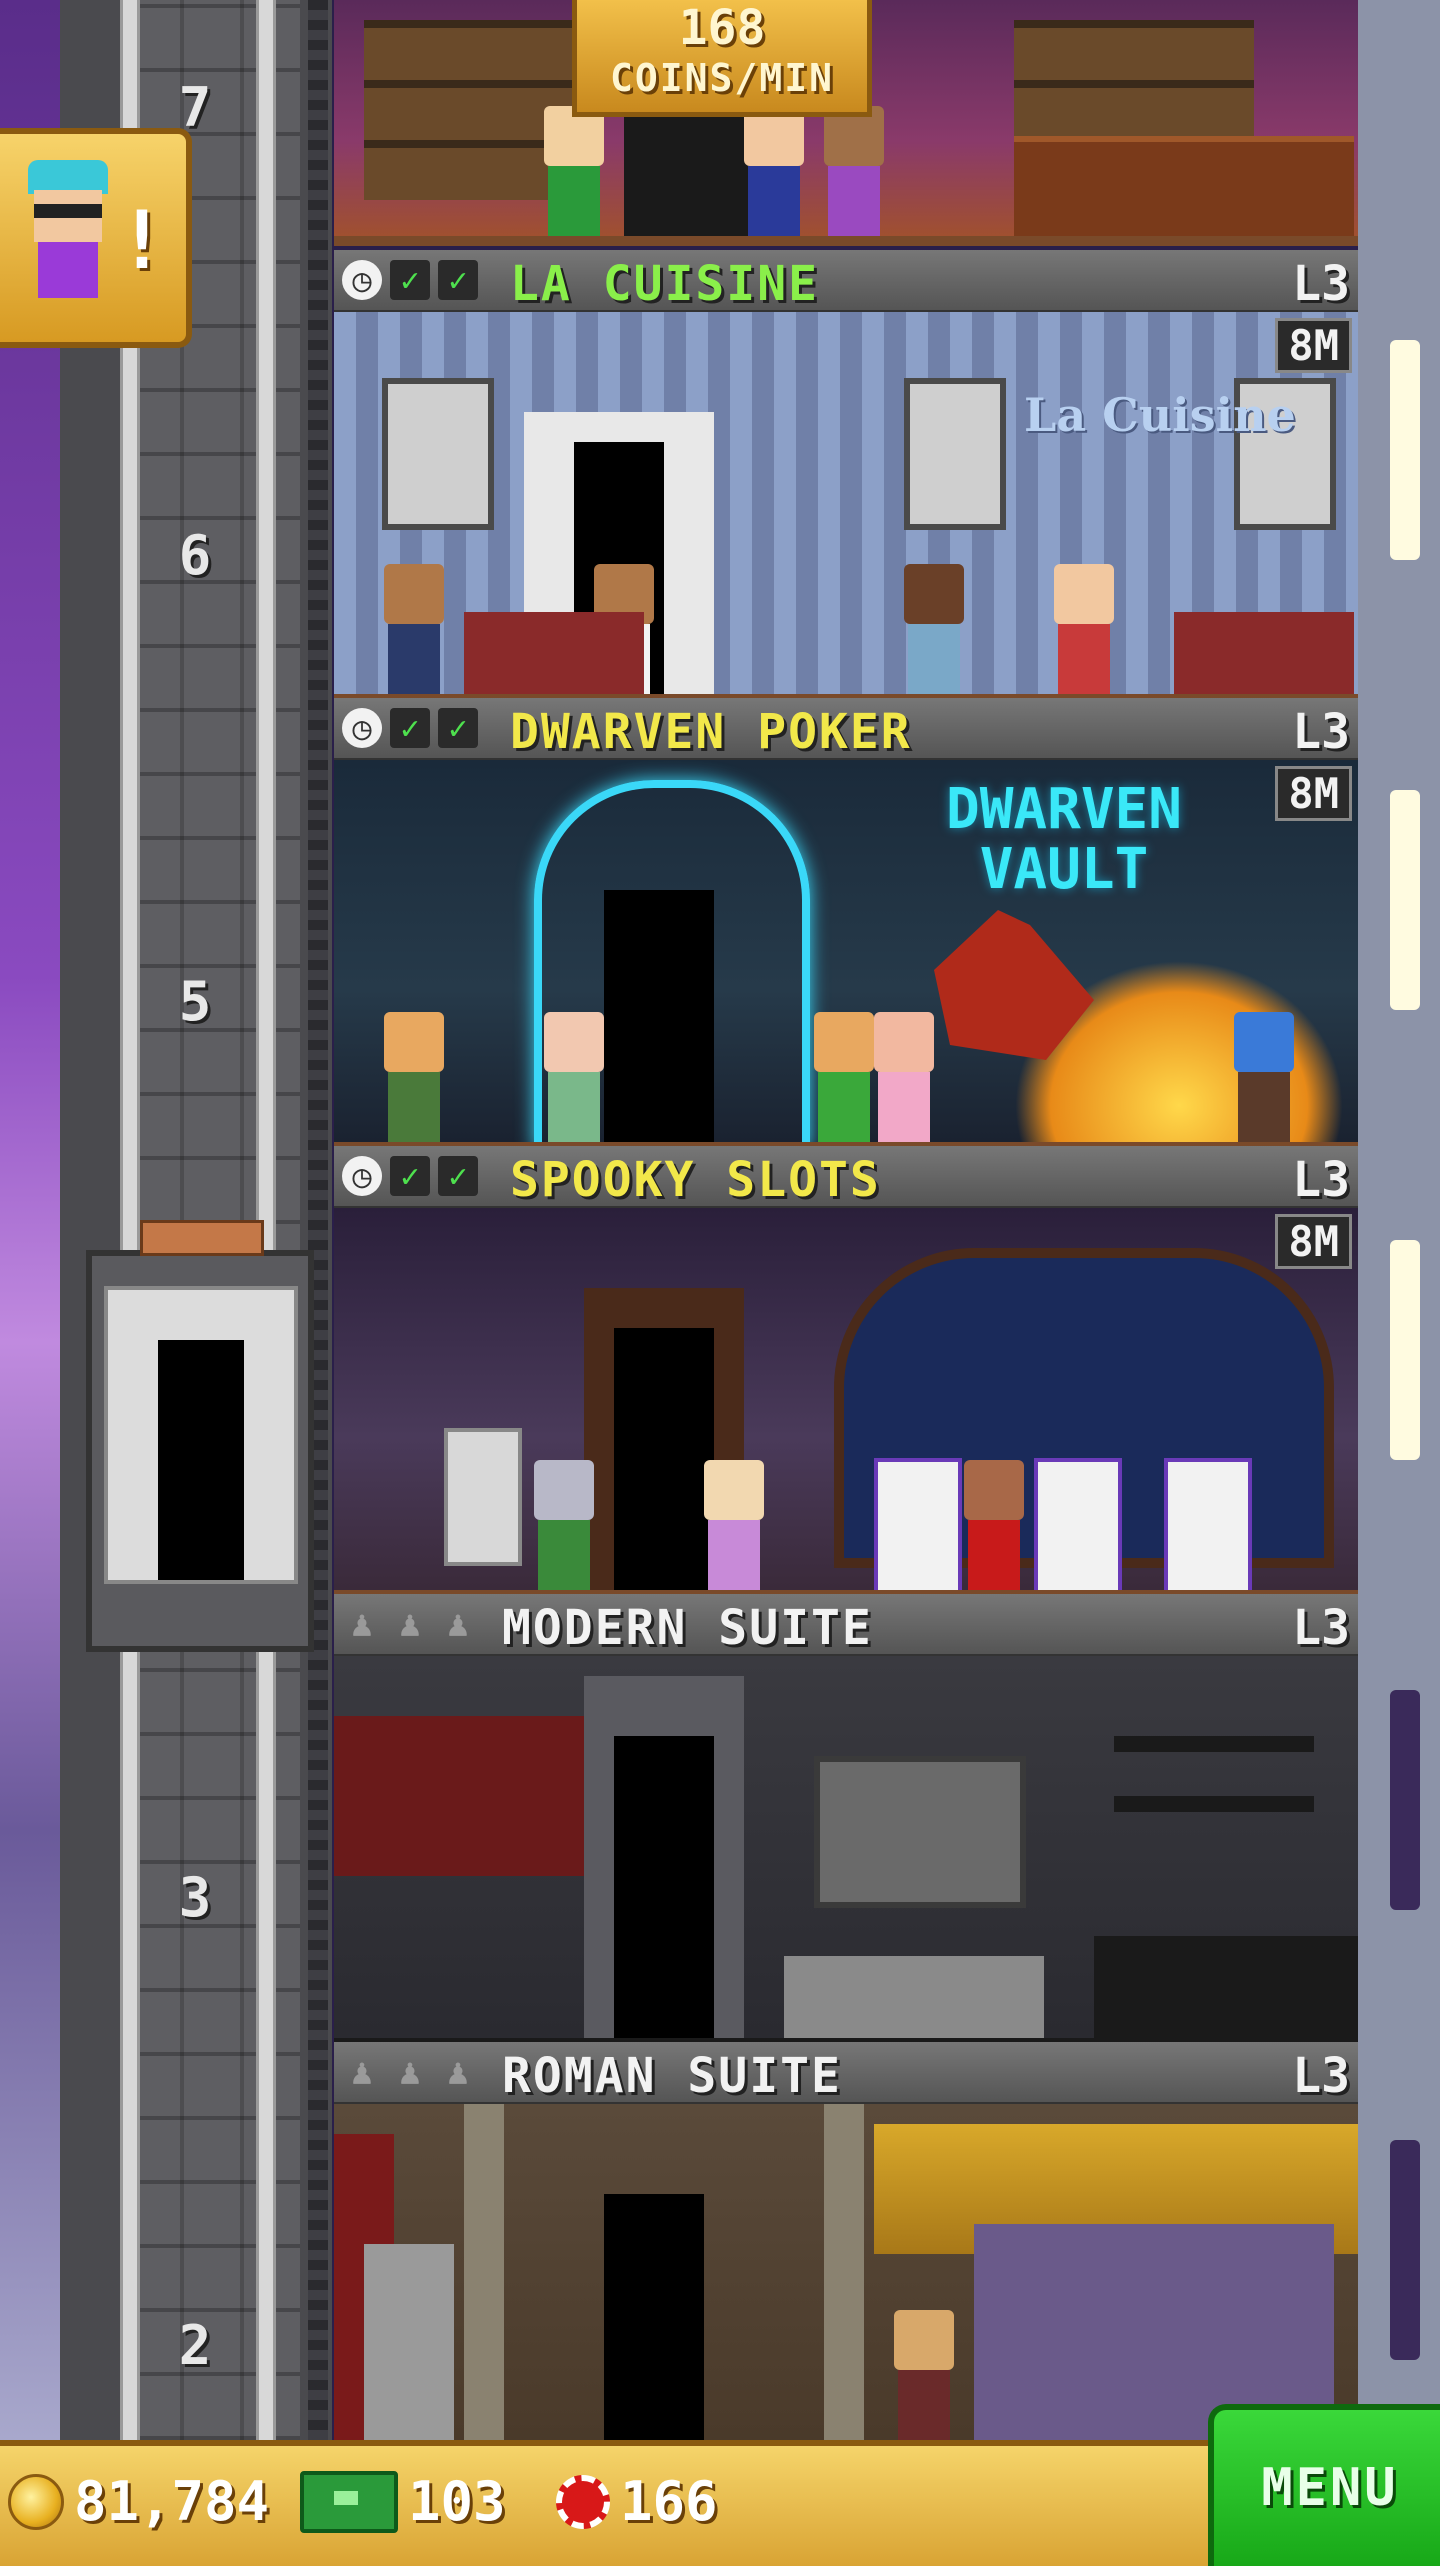 This screenshot has width=1440, height=2566. What do you see at coordinates (130, 1220) in the screenshot?
I see `shaft-rail-left` at bounding box center [130, 1220].